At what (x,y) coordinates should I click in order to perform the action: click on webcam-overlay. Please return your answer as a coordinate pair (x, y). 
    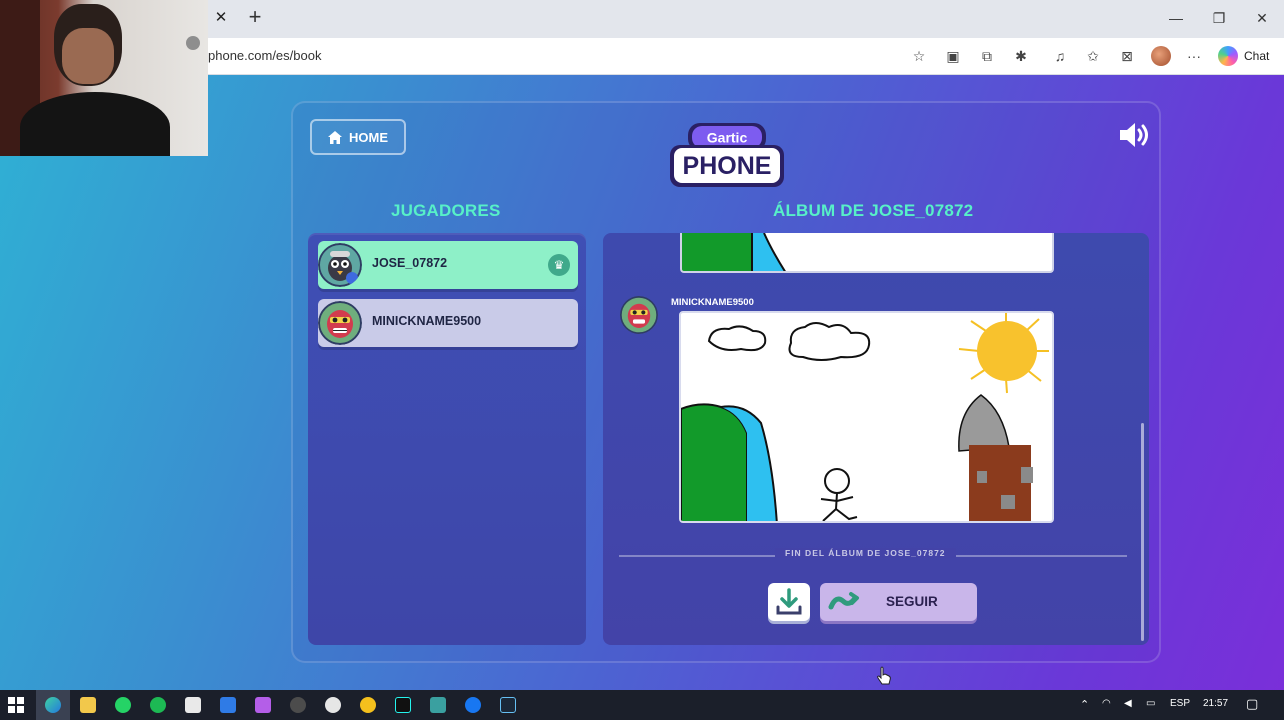
    Looking at the image, I should click on (104, 78).